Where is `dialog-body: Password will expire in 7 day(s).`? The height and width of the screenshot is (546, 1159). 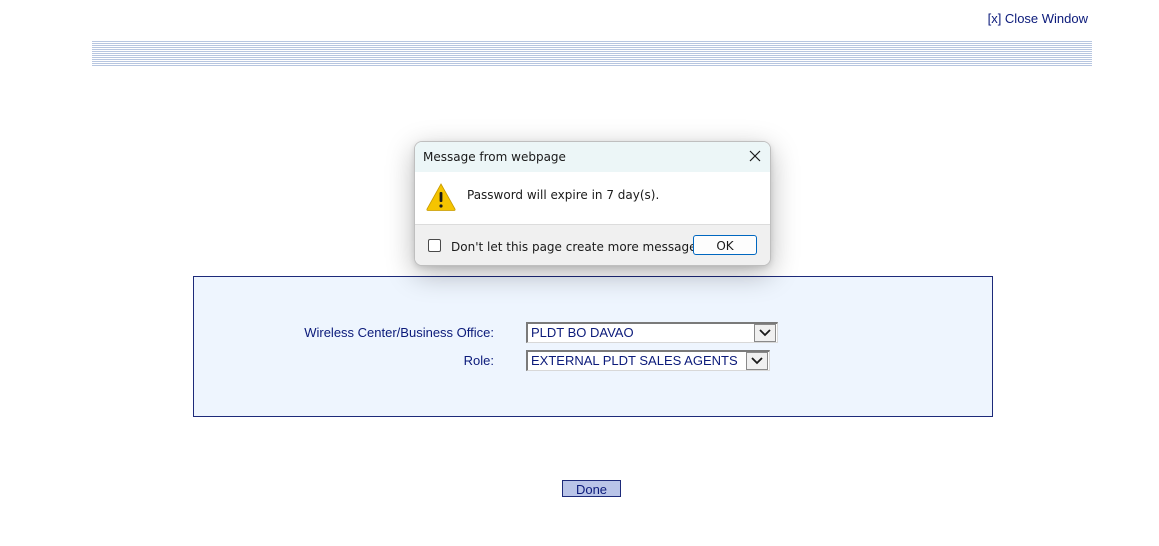
dialog-body: Password will expire in 7 day(s). is located at coordinates (592, 198).